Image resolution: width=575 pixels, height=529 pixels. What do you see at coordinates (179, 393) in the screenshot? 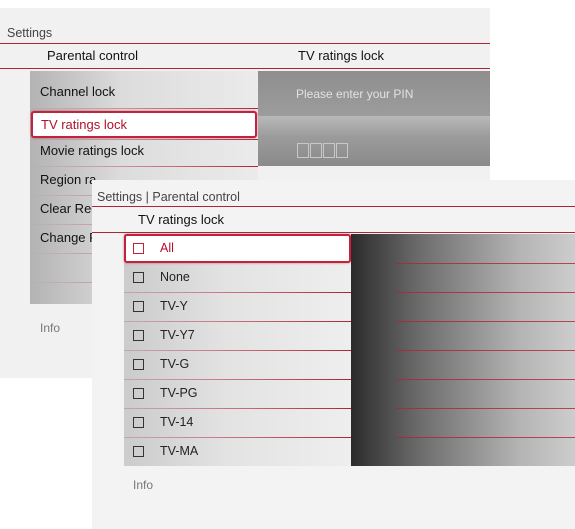
I see `rating-label: TV-PG` at bounding box center [179, 393].